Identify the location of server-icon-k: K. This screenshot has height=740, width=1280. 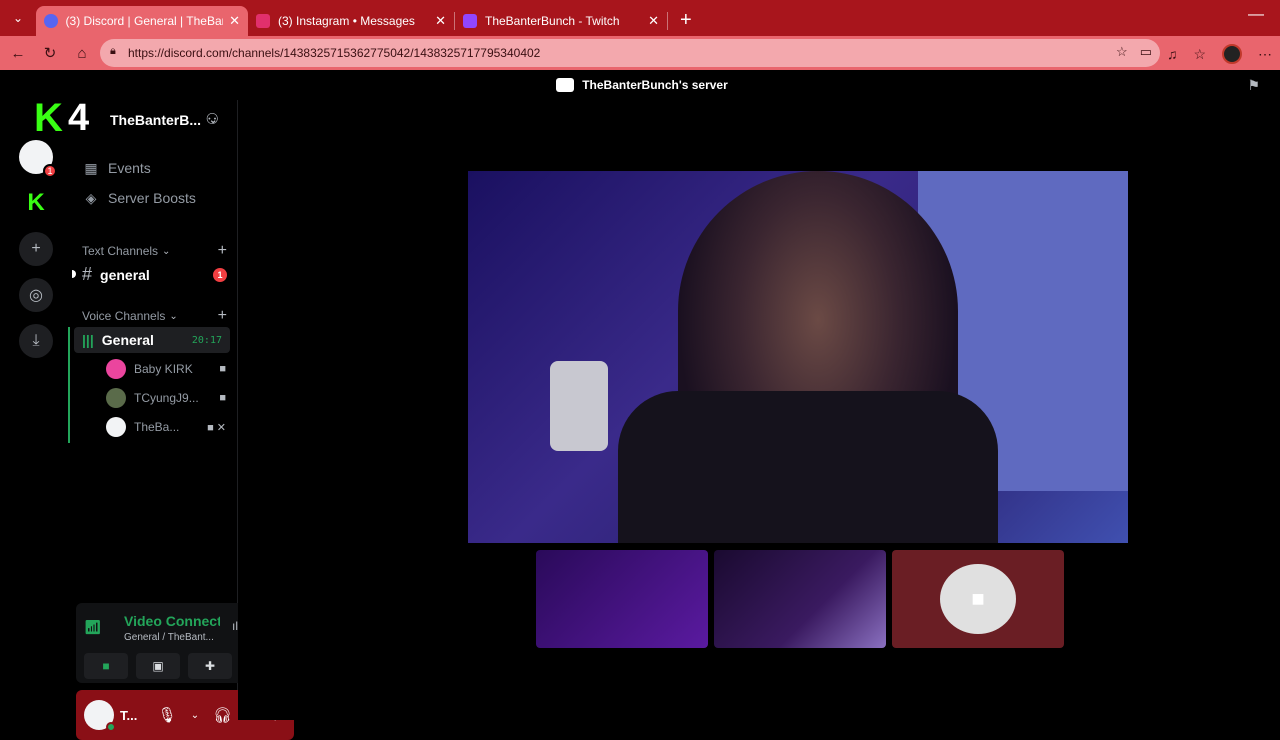
(36, 203).